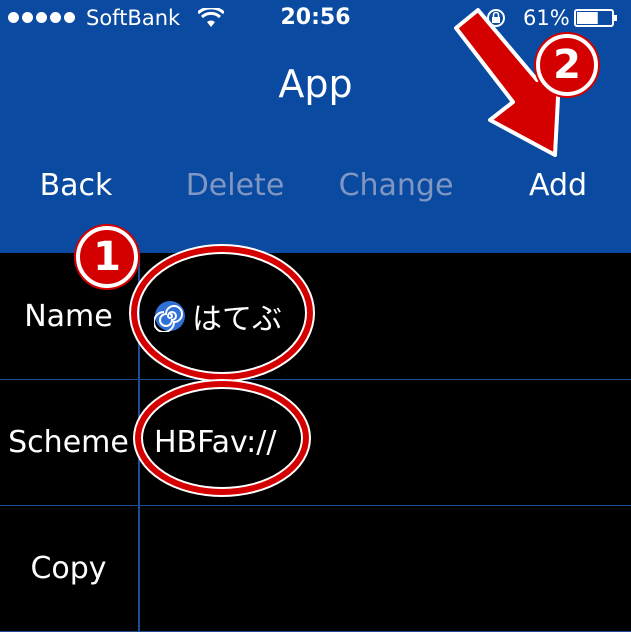  I want to click on change-button: Change, so click(396, 185).